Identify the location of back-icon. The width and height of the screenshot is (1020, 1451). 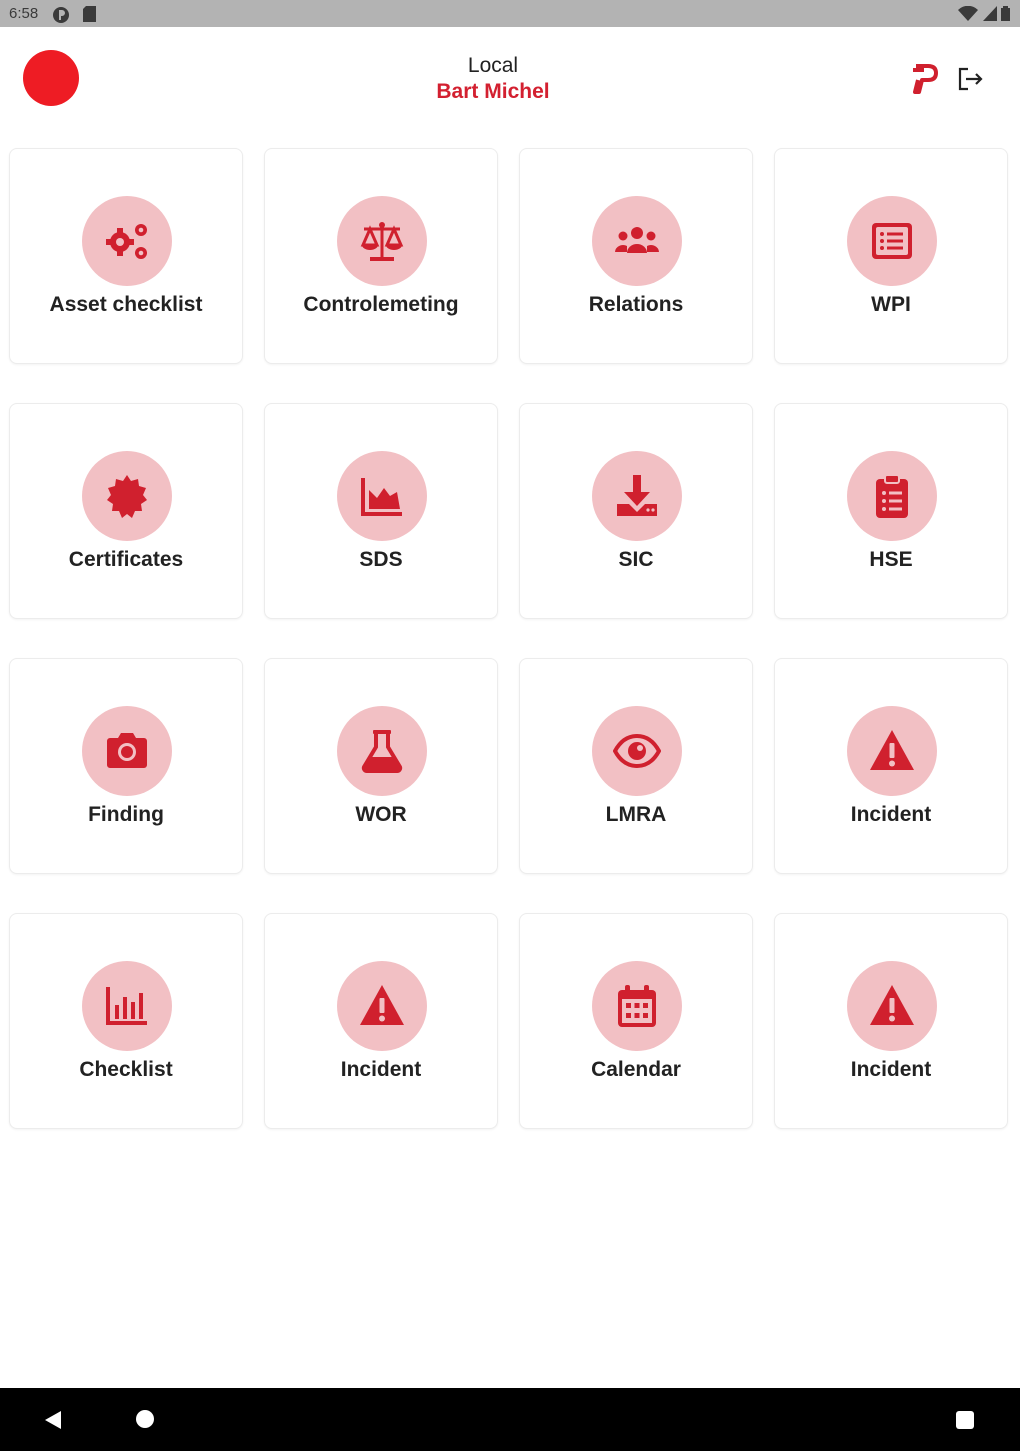
(53, 1420).